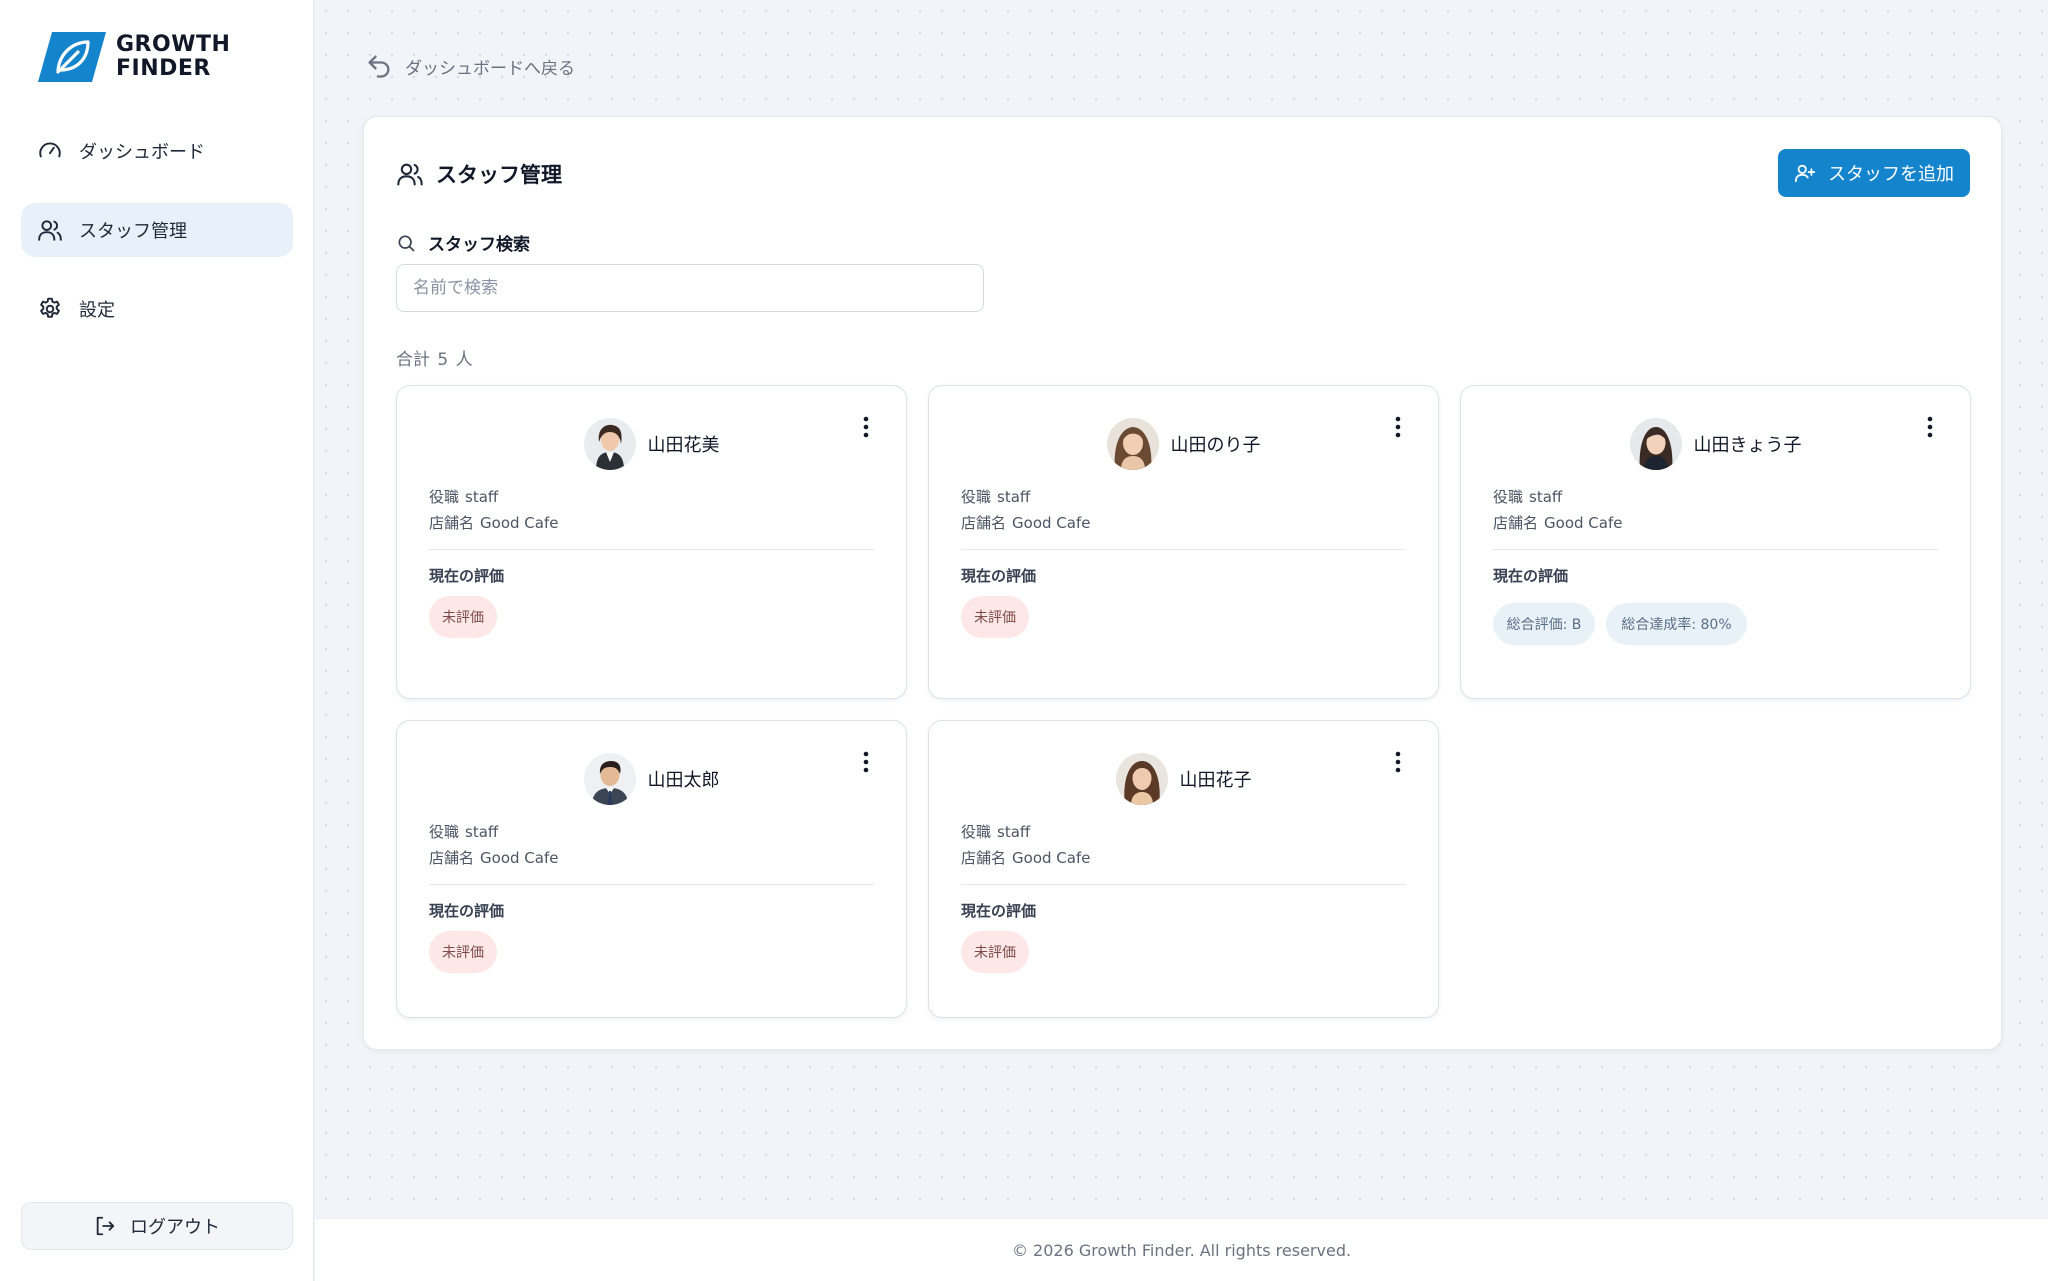 The image size is (2048, 1281). I want to click on search-icon, so click(406, 243).